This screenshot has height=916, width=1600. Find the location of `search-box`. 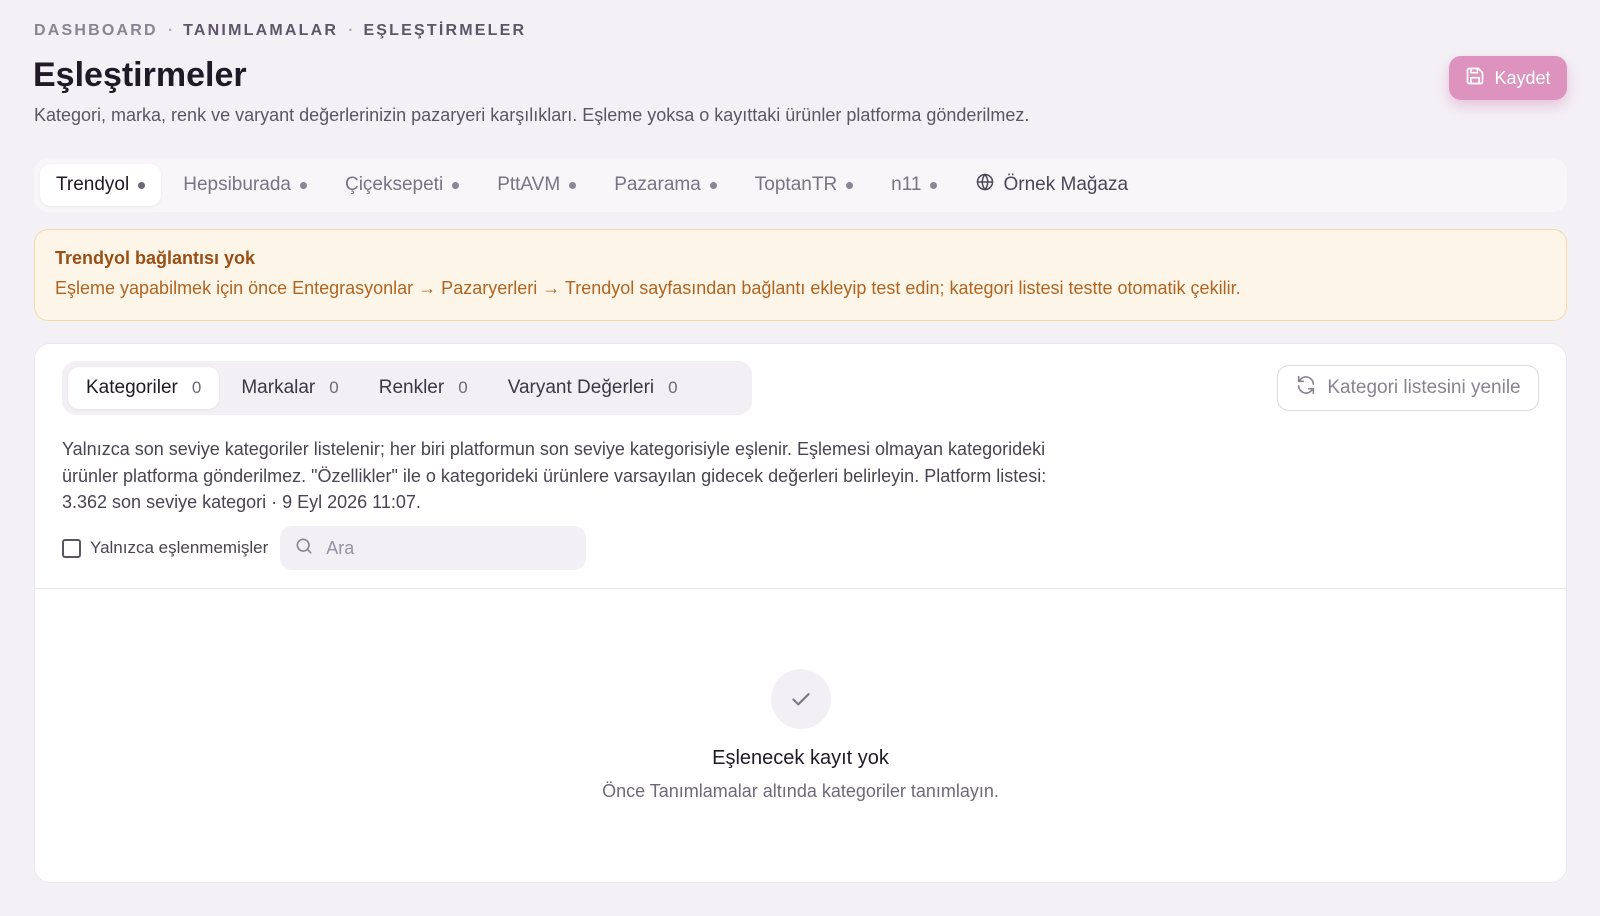

search-box is located at coordinates (433, 548).